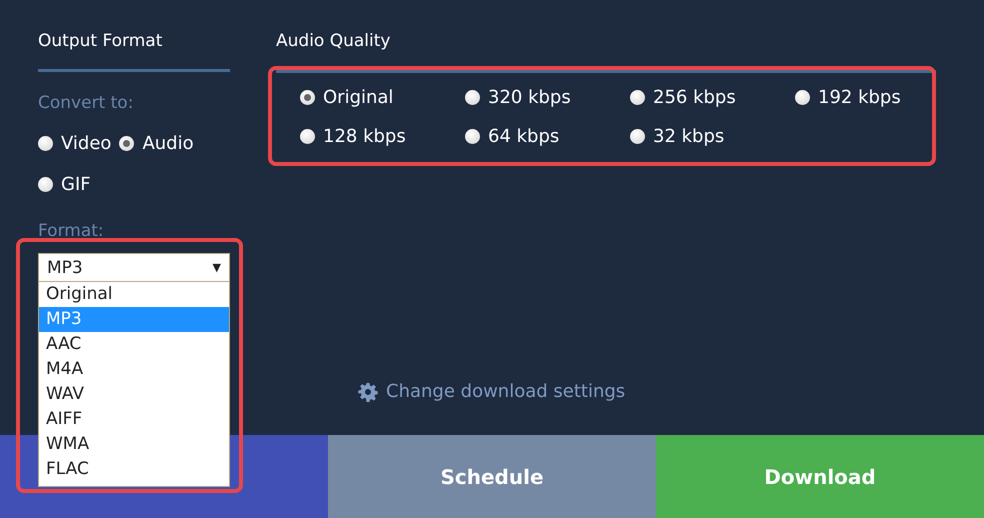  What do you see at coordinates (71, 231) in the screenshot?
I see `field-label: Format:` at bounding box center [71, 231].